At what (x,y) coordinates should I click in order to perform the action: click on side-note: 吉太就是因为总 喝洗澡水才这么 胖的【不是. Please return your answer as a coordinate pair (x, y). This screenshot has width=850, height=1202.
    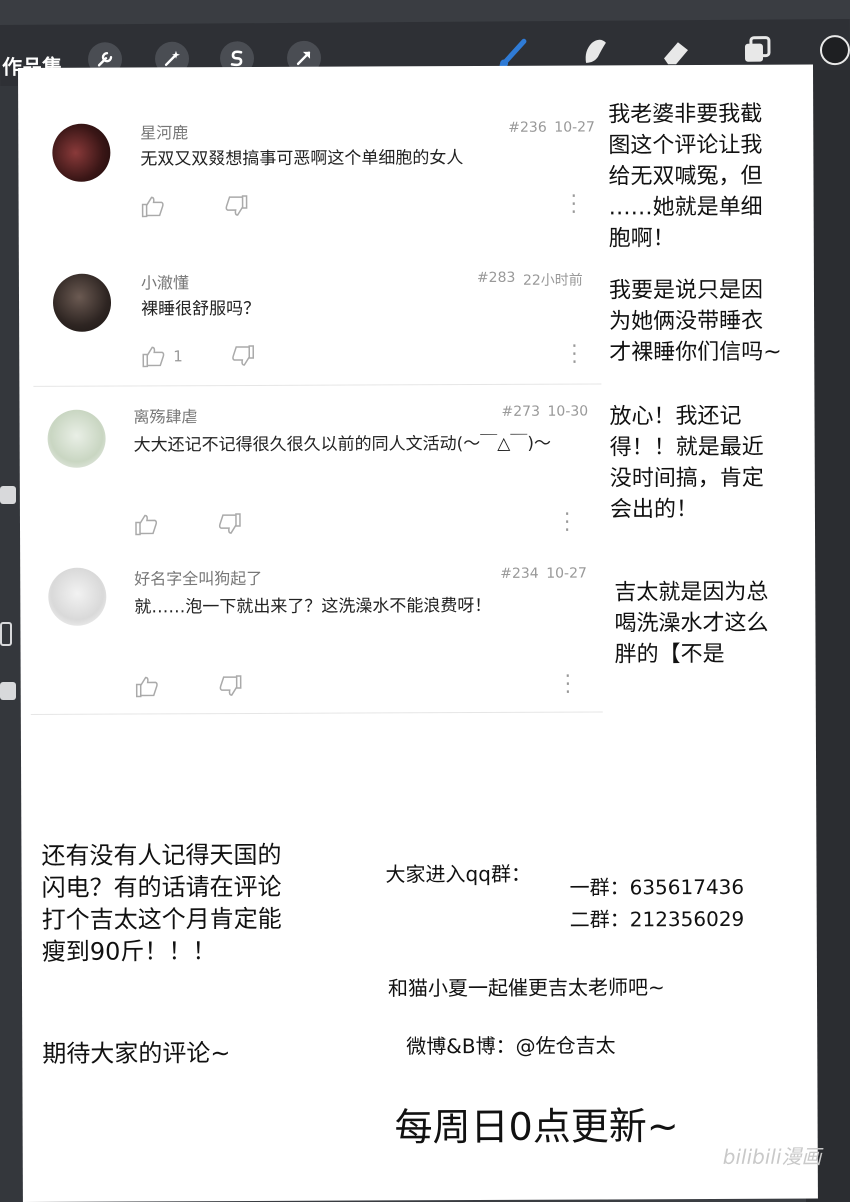
    Looking at the image, I should click on (691, 623).